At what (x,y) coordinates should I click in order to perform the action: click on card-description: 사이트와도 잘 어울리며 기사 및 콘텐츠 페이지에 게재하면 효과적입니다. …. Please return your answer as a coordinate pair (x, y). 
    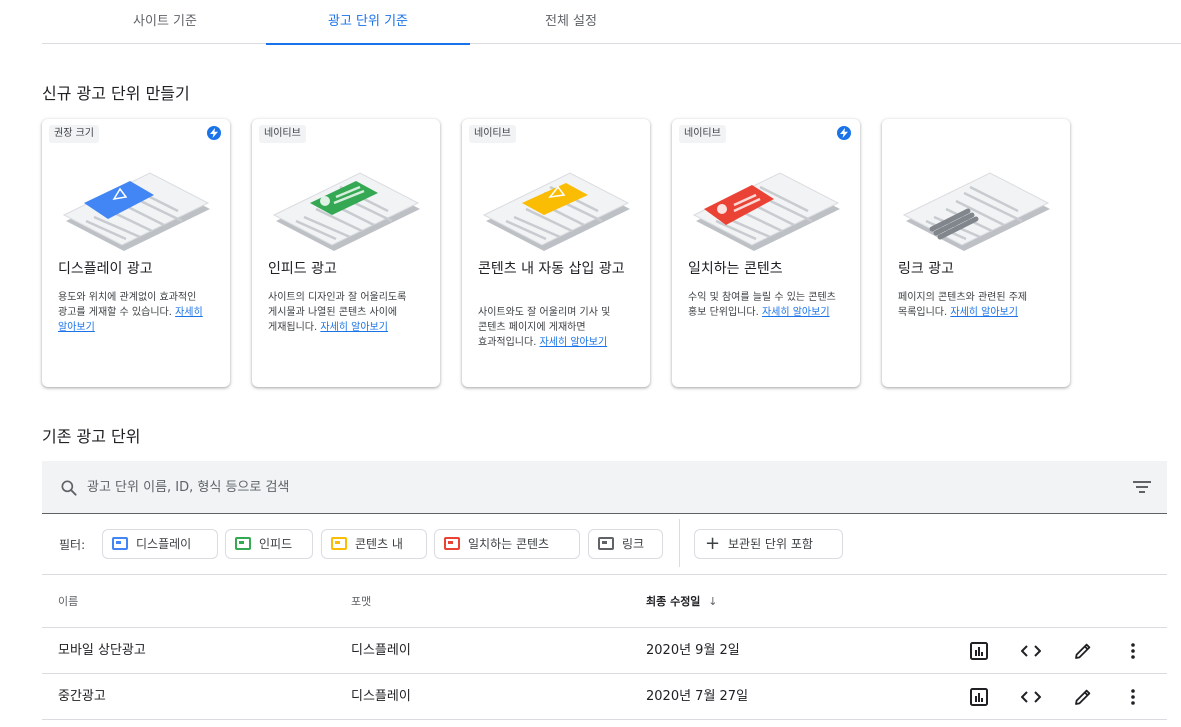
    Looking at the image, I should click on (544, 327).